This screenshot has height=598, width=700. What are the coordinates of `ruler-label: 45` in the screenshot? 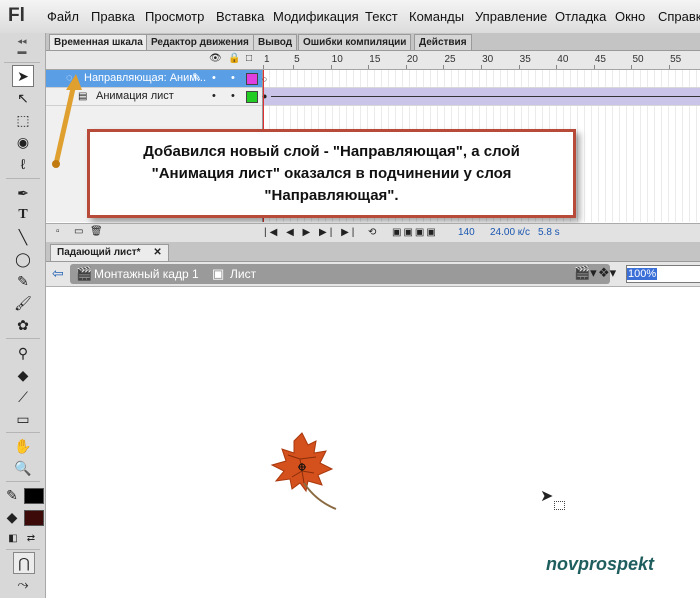 It's located at (600, 59).